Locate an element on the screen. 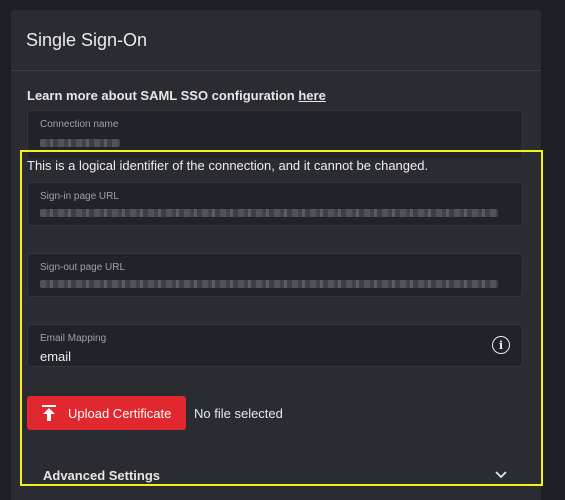 Image resolution: width=565 pixels, height=500 pixels. learn-more-link: here is located at coordinates (311, 95).